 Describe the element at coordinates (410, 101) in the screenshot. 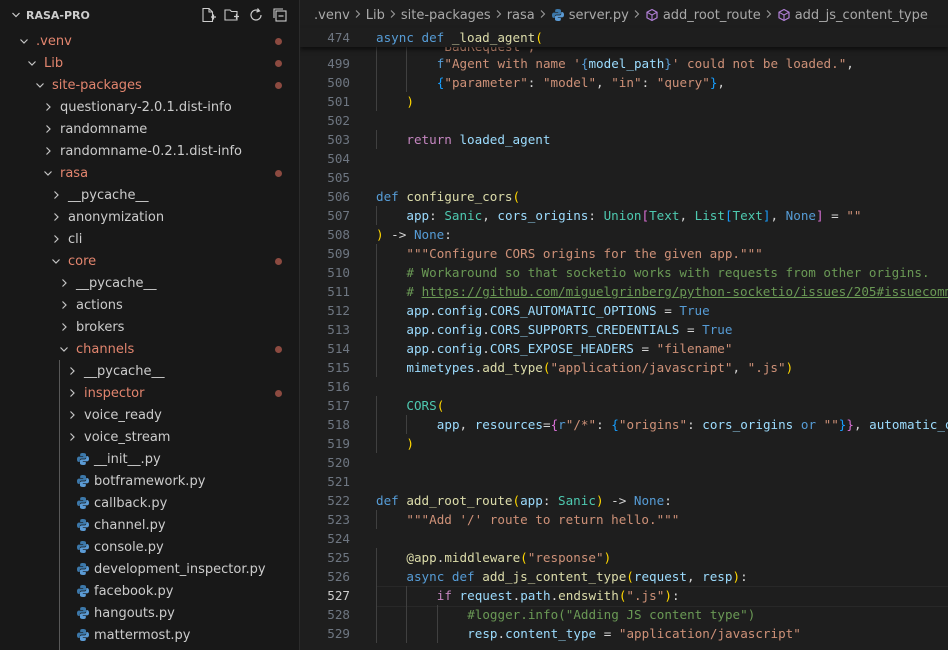

I see `code-token: )` at that location.